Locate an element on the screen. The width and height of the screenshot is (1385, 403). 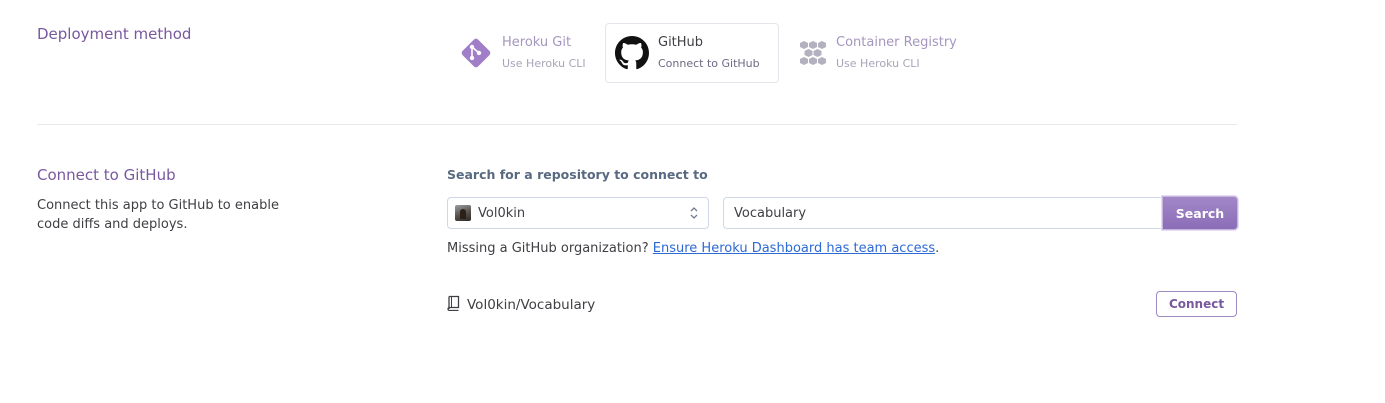
github-icon is located at coordinates (632, 53).